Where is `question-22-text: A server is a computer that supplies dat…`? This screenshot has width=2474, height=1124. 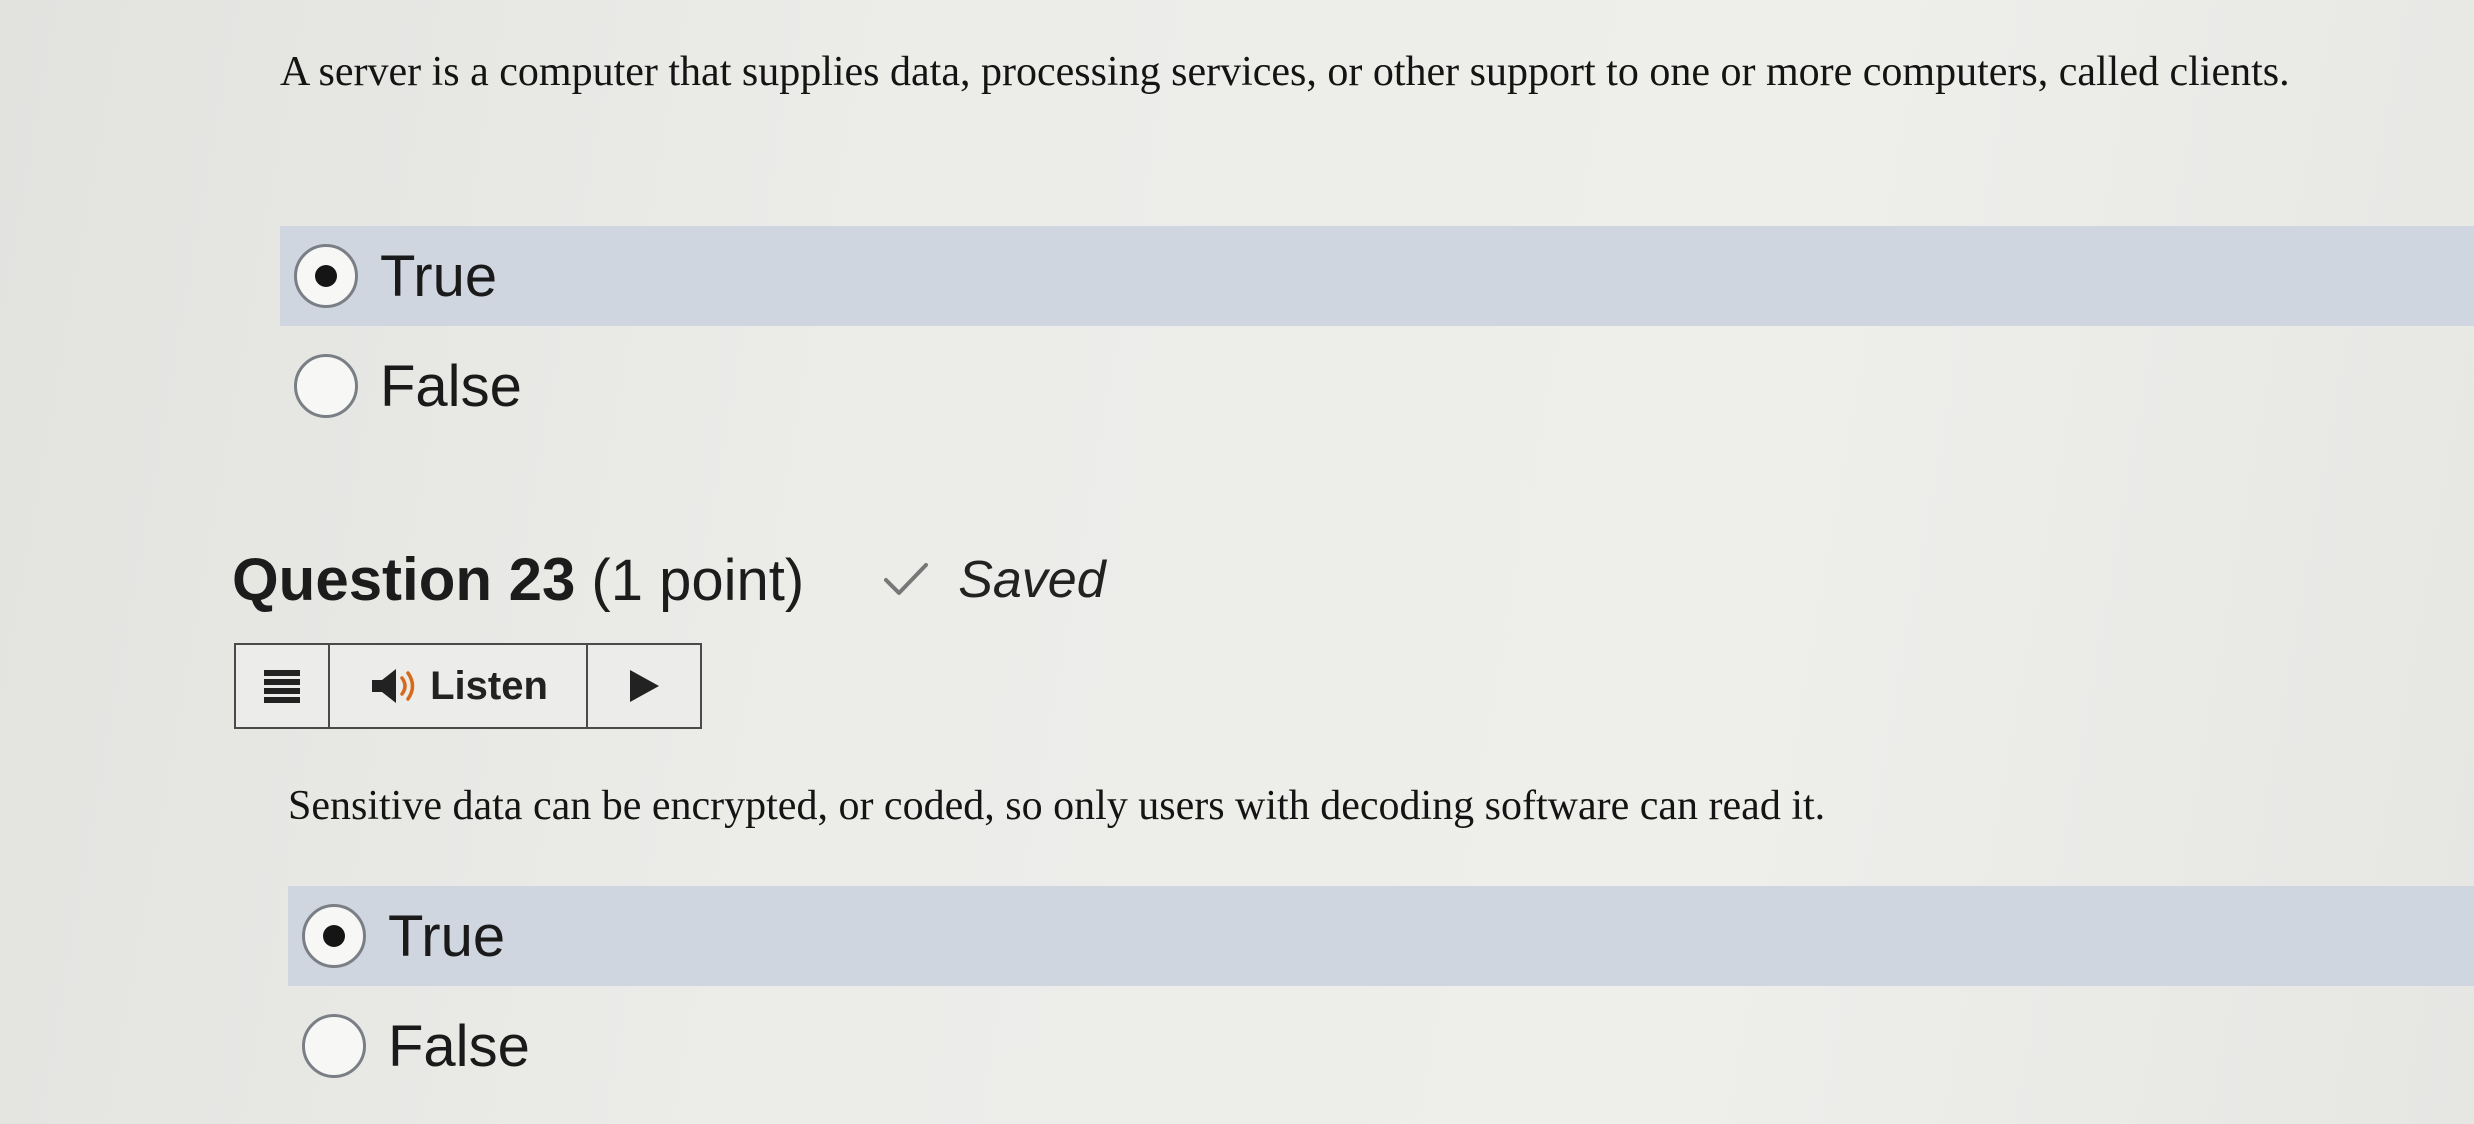
question-22-text: A server is a computer that supplies dat… is located at coordinates (1285, 72).